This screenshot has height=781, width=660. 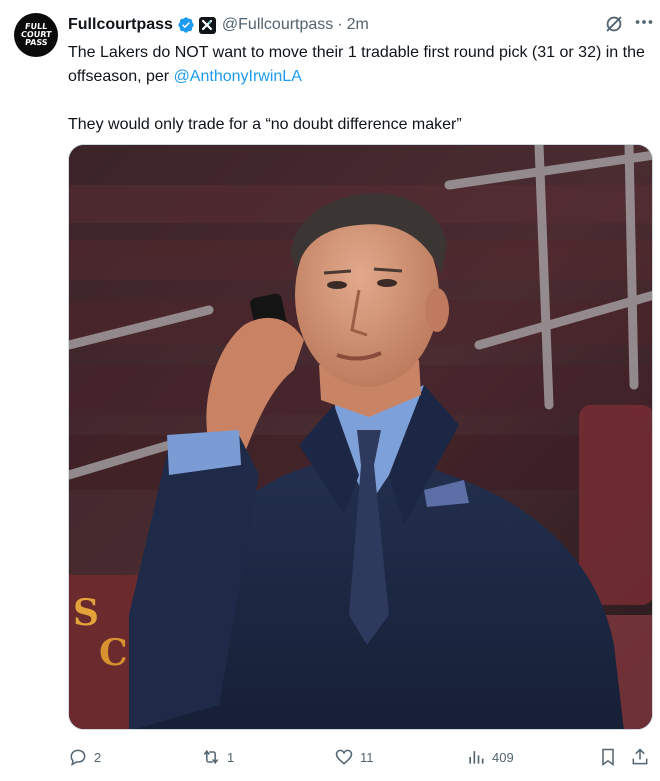 I want to click on repost-button: 1, so click(x=217, y=757).